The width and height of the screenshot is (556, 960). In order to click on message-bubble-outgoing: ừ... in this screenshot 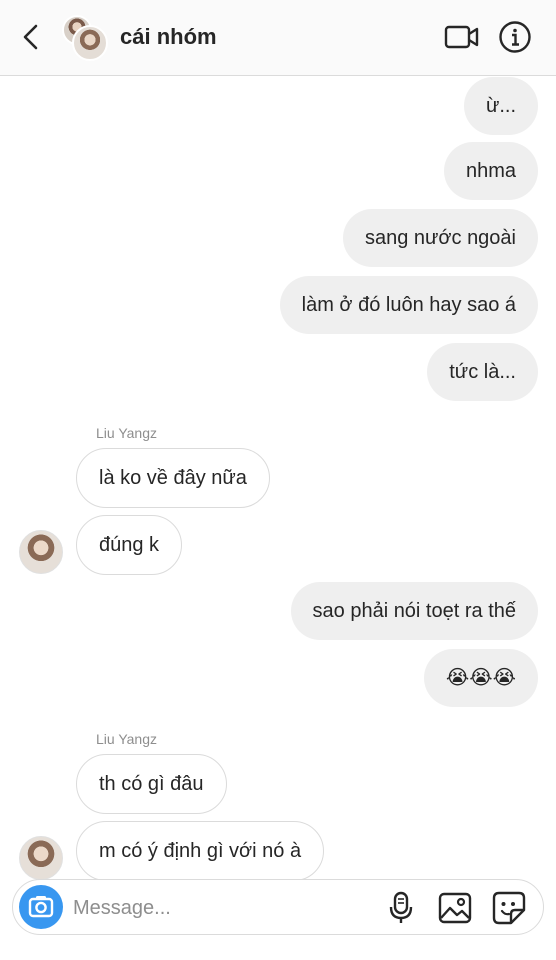, I will do `click(500, 106)`.